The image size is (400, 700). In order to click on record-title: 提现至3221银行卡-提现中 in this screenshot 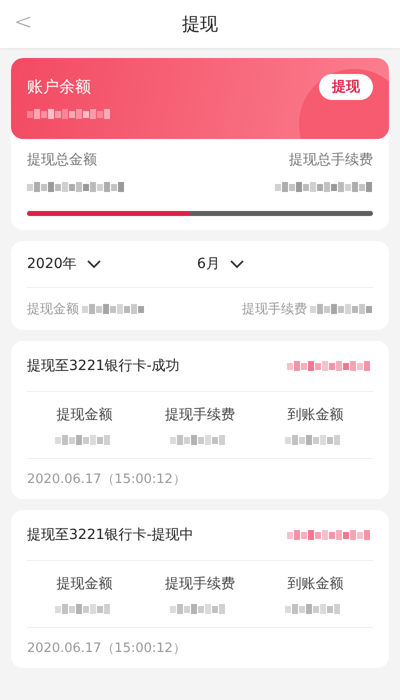, I will do `click(110, 535)`.